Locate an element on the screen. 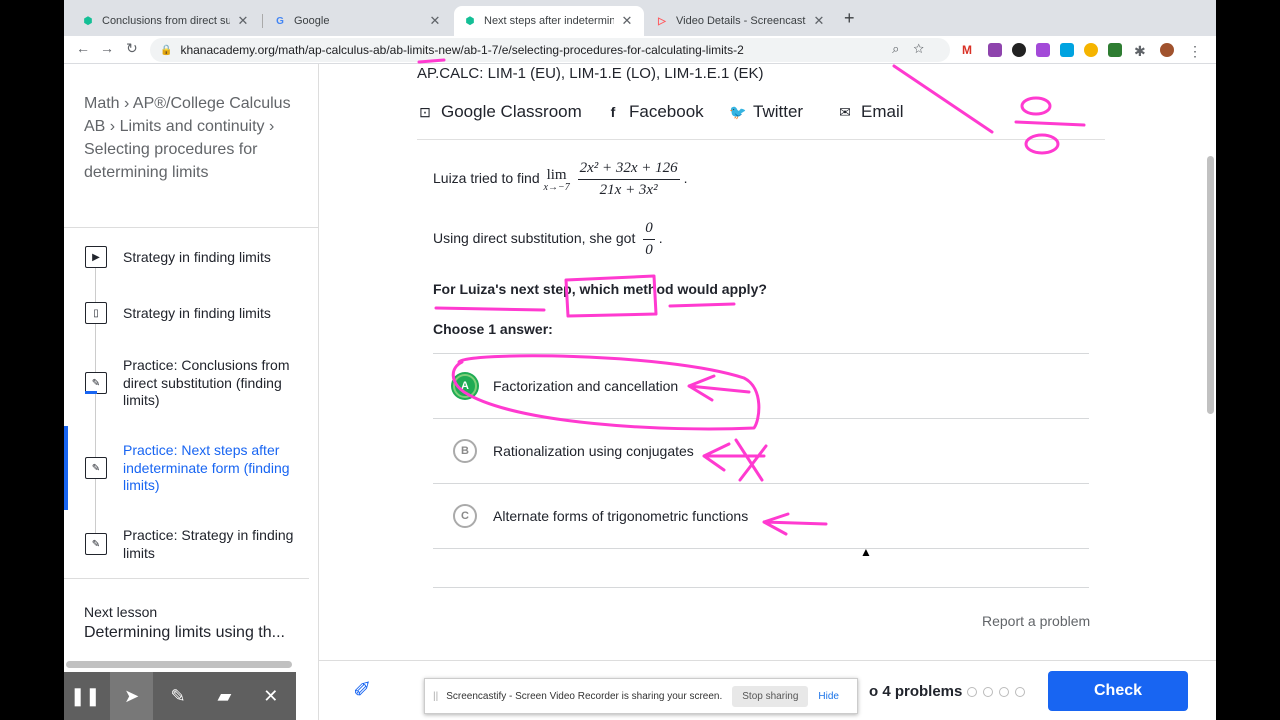  google-icon: G is located at coordinates (280, 21).